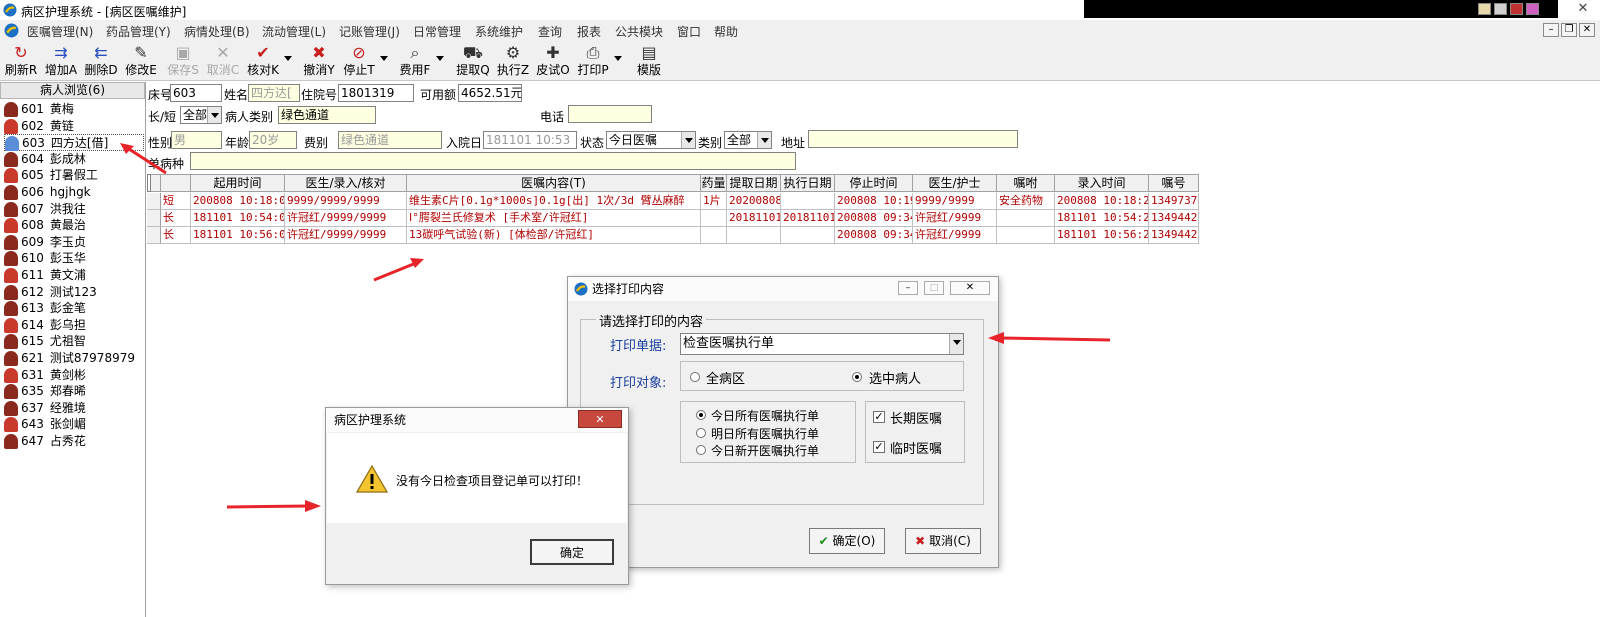 The height and width of the screenshot is (617, 1600). Describe the element at coordinates (327, 115) in the screenshot. I see `patient-type-field: 绿色通道` at that location.